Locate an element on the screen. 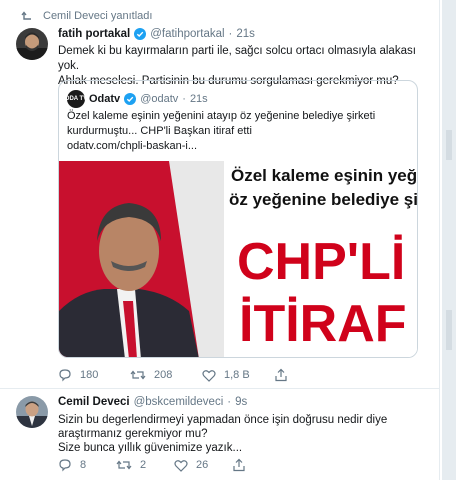 This screenshot has width=456, height=480. image-big-headline: CHP'Lİ BAŞ is located at coordinates (327, 262).